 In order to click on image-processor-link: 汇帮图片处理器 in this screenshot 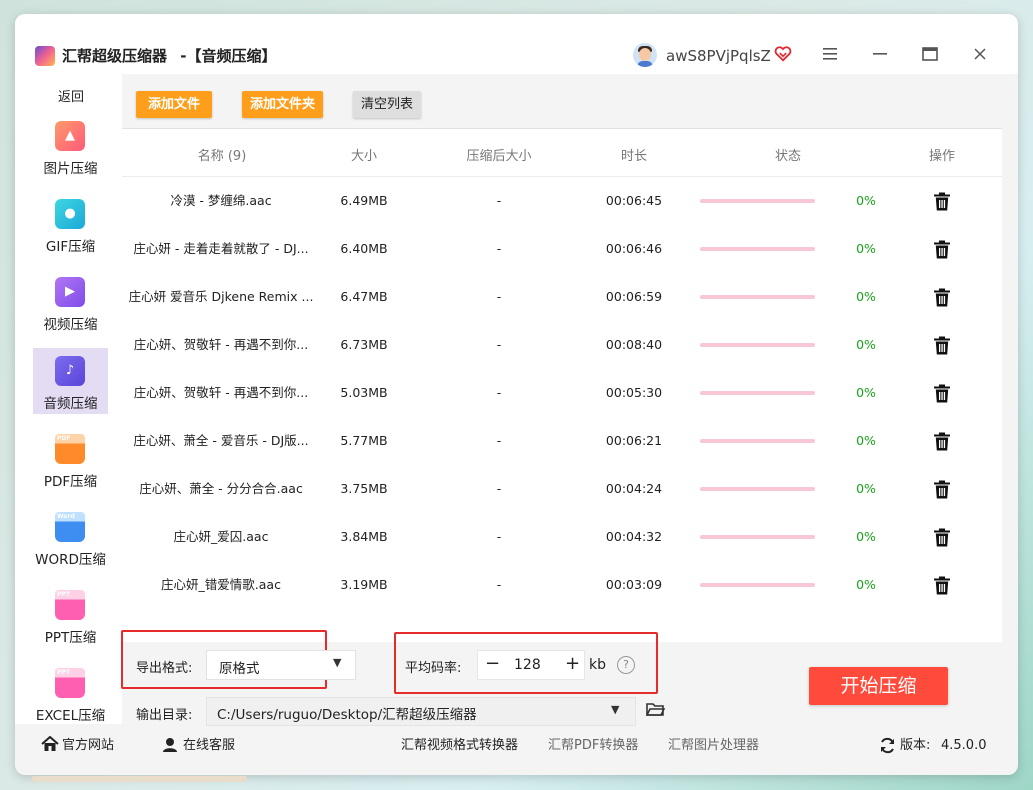, I will do `click(713, 746)`.